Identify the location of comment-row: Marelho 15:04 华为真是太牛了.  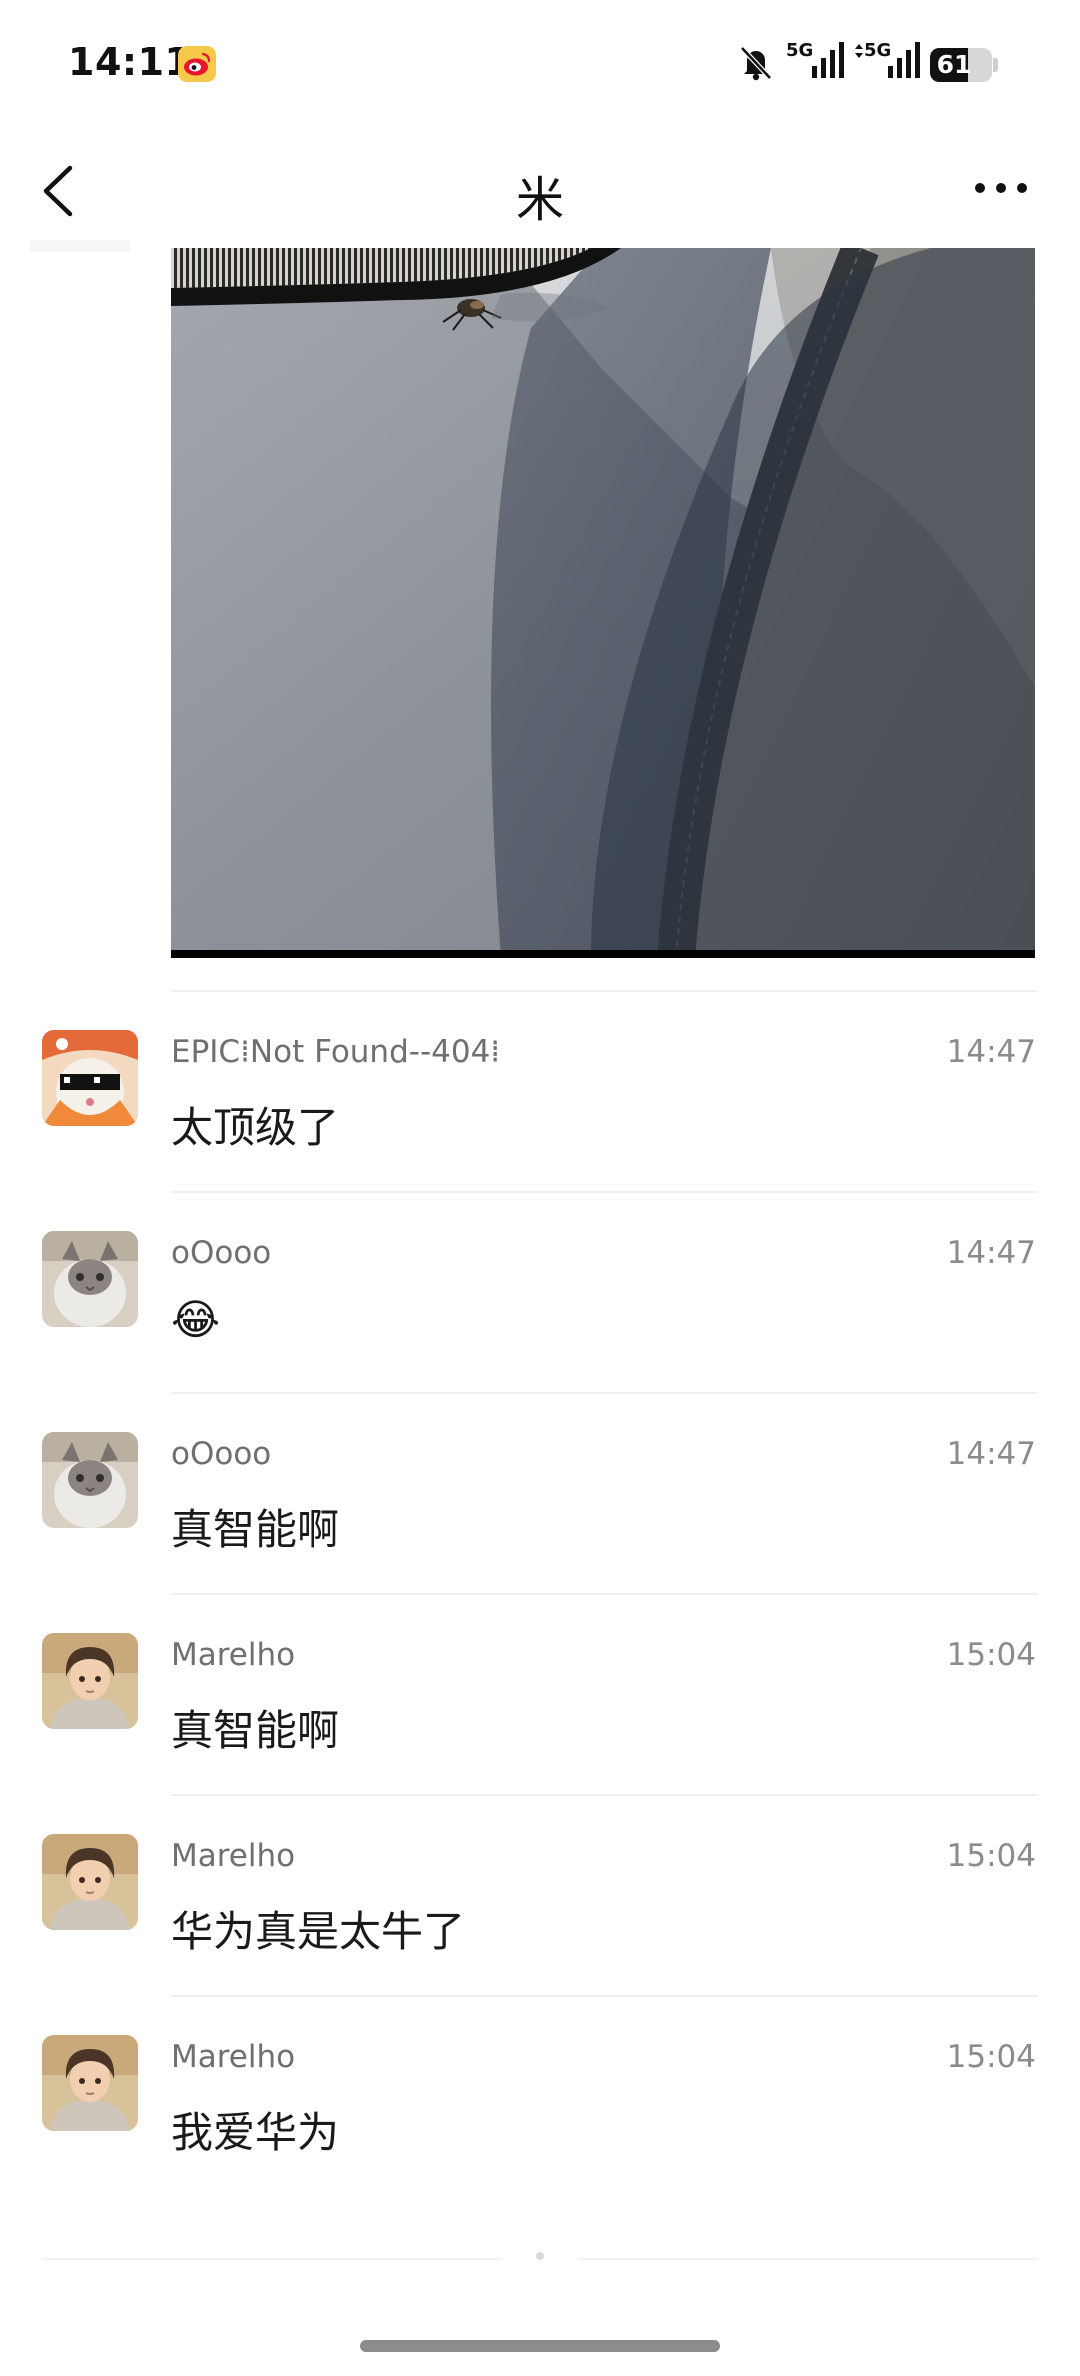
(540, 1896).